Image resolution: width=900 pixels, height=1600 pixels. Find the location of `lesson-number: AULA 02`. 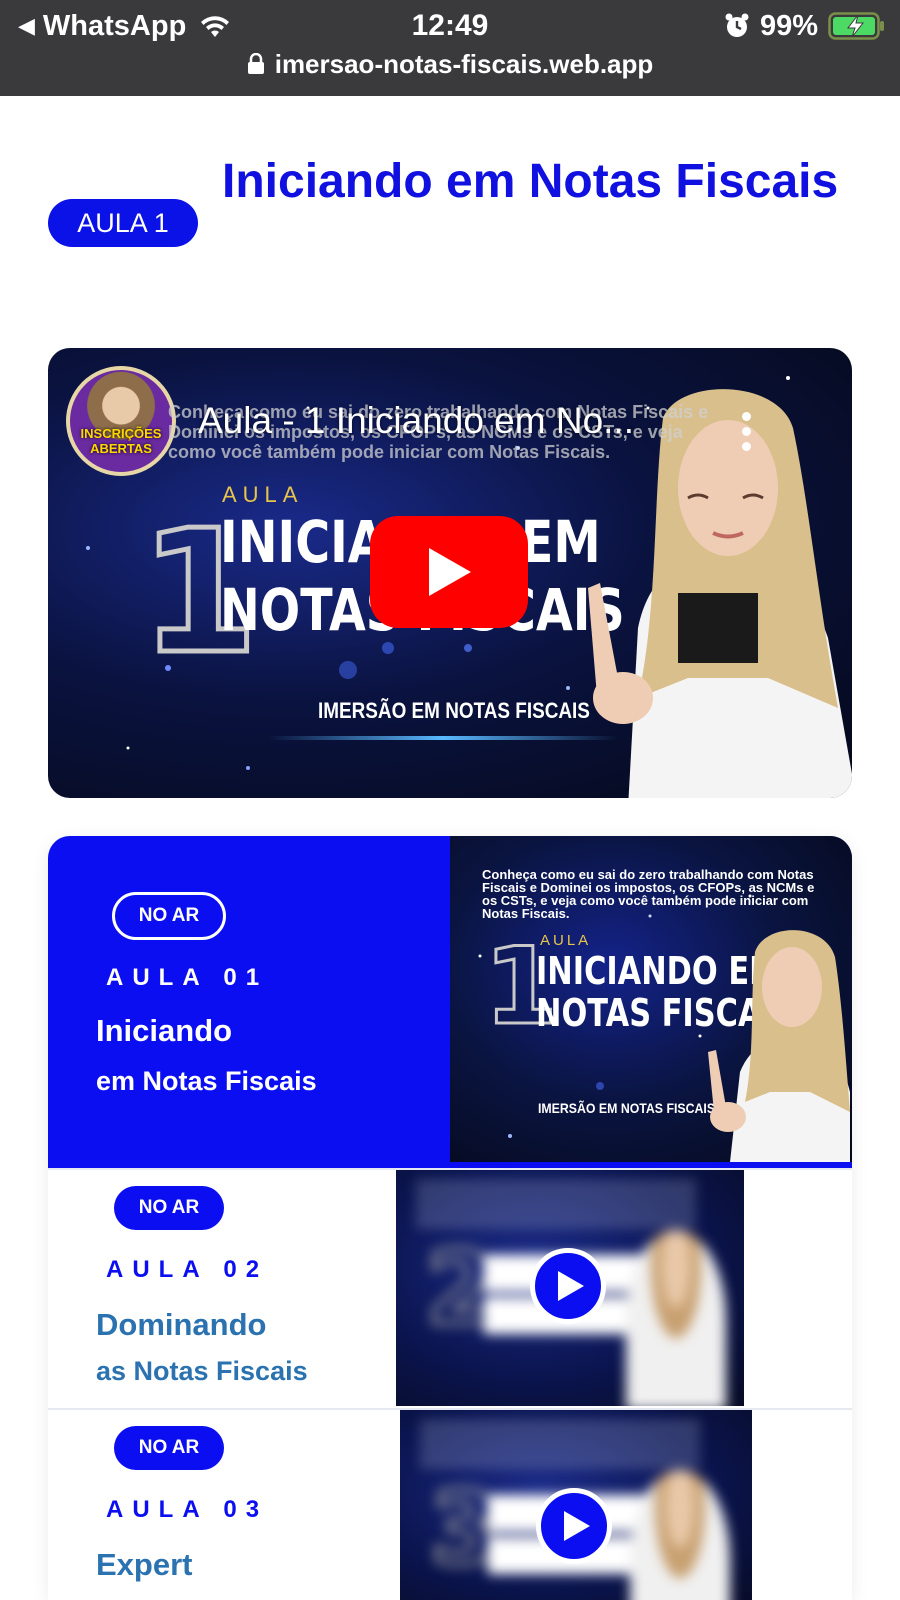

lesson-number: AULA 02 is located at coordinates (187, 1269).